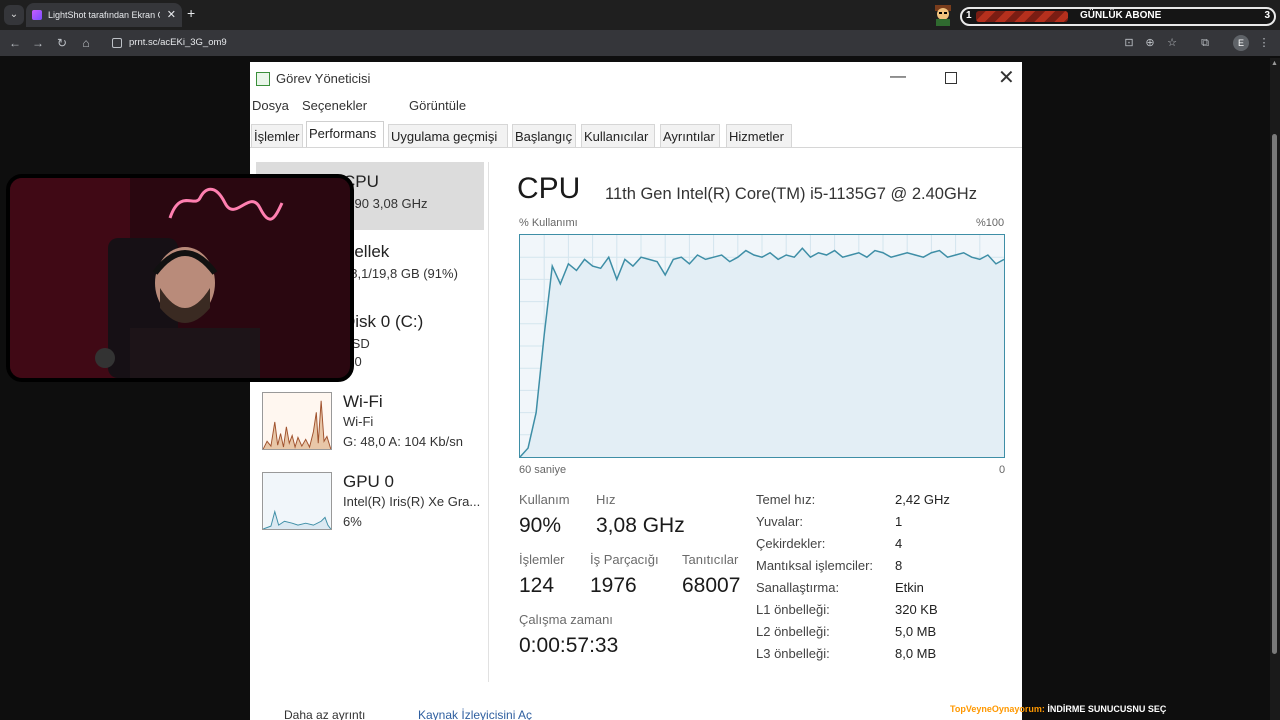  I want to click on spec-base-speed-label: Temel hız:, so click(786, 499).